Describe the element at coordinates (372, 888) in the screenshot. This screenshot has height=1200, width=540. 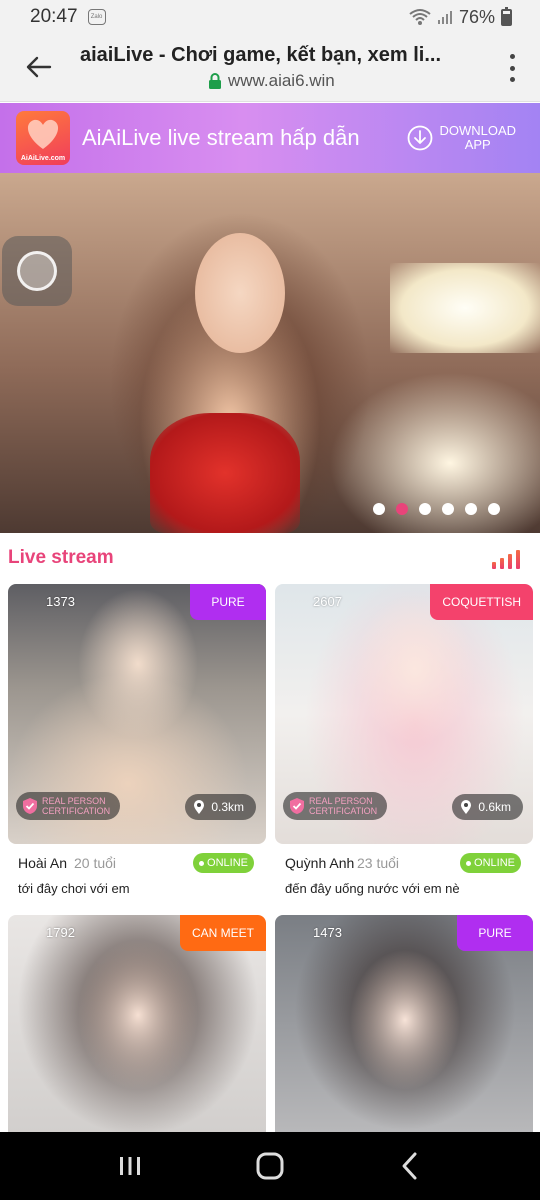
I see `stream-caption: đến đây uống nước với em nè` at that location.